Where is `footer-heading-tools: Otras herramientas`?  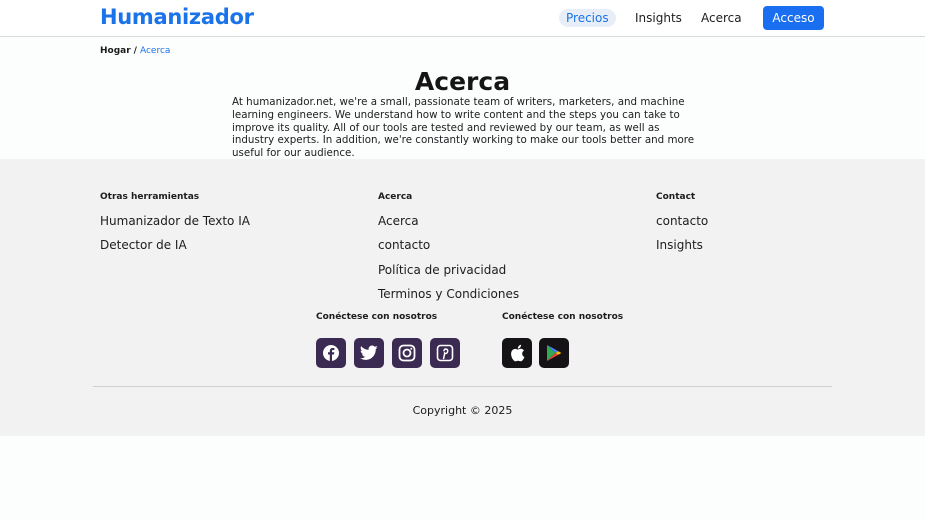 footer-heading-tools: Otras herramientas is located at coordinates (150, 197).